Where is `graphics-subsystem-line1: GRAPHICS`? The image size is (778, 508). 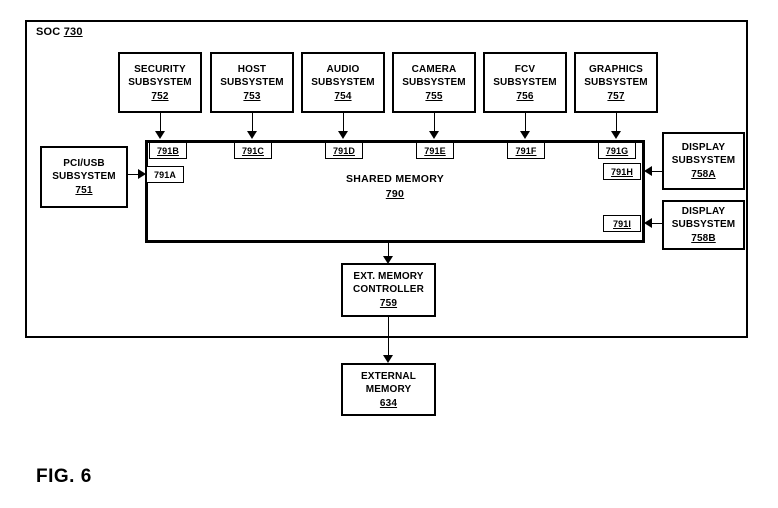 graphics-subsystem-line1: GRAPHICS is located at coordinates (616, 69).